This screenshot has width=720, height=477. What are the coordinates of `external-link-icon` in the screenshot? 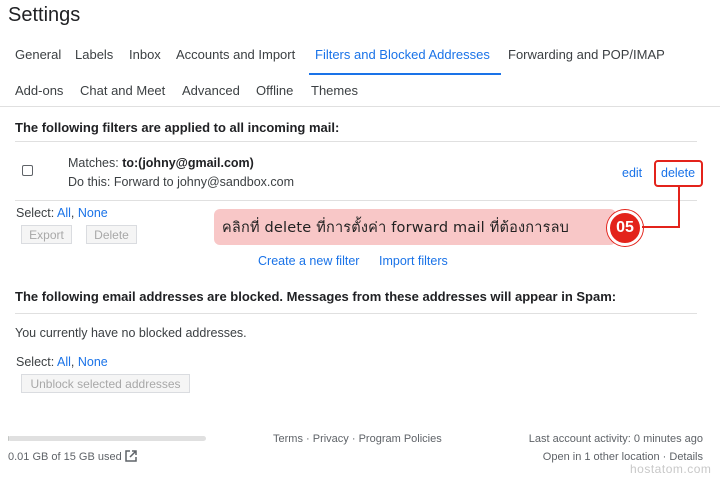 It's located at (131, 456).